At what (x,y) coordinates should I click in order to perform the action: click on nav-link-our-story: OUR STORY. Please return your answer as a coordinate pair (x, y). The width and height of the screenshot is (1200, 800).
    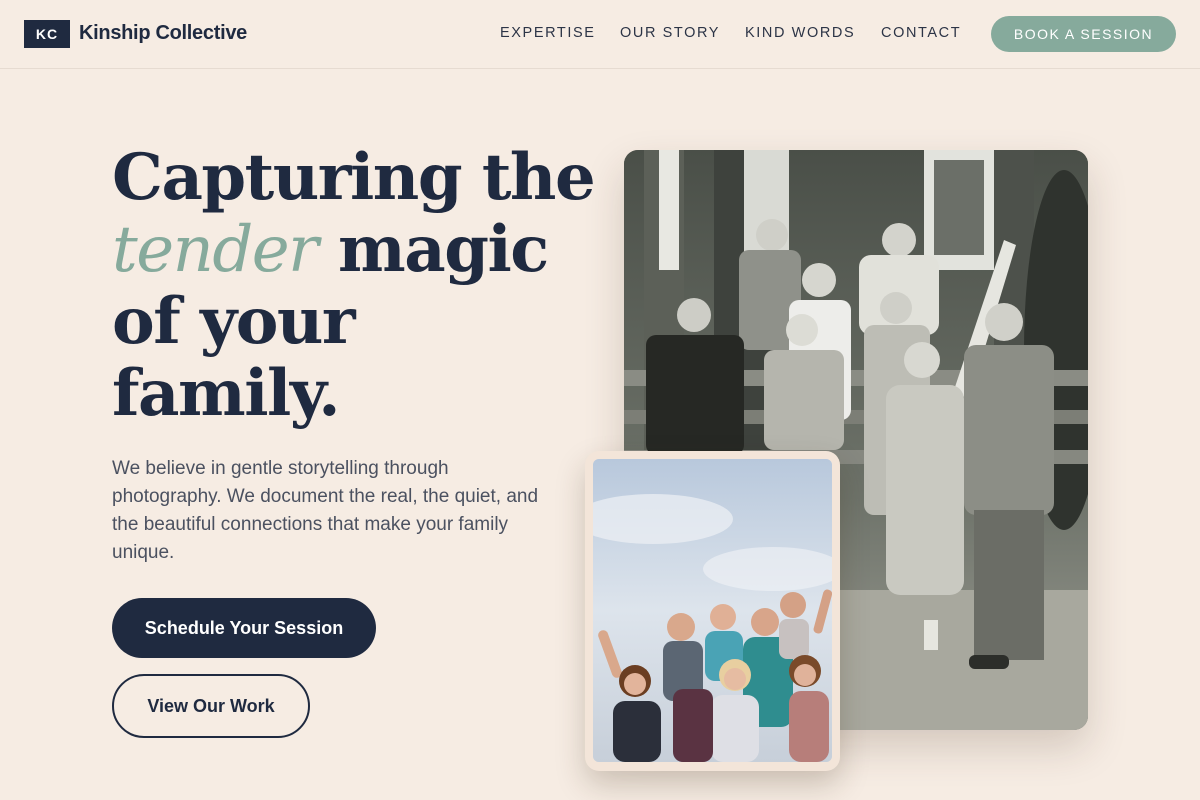
    Looking at the image, I should click on (670, 33).